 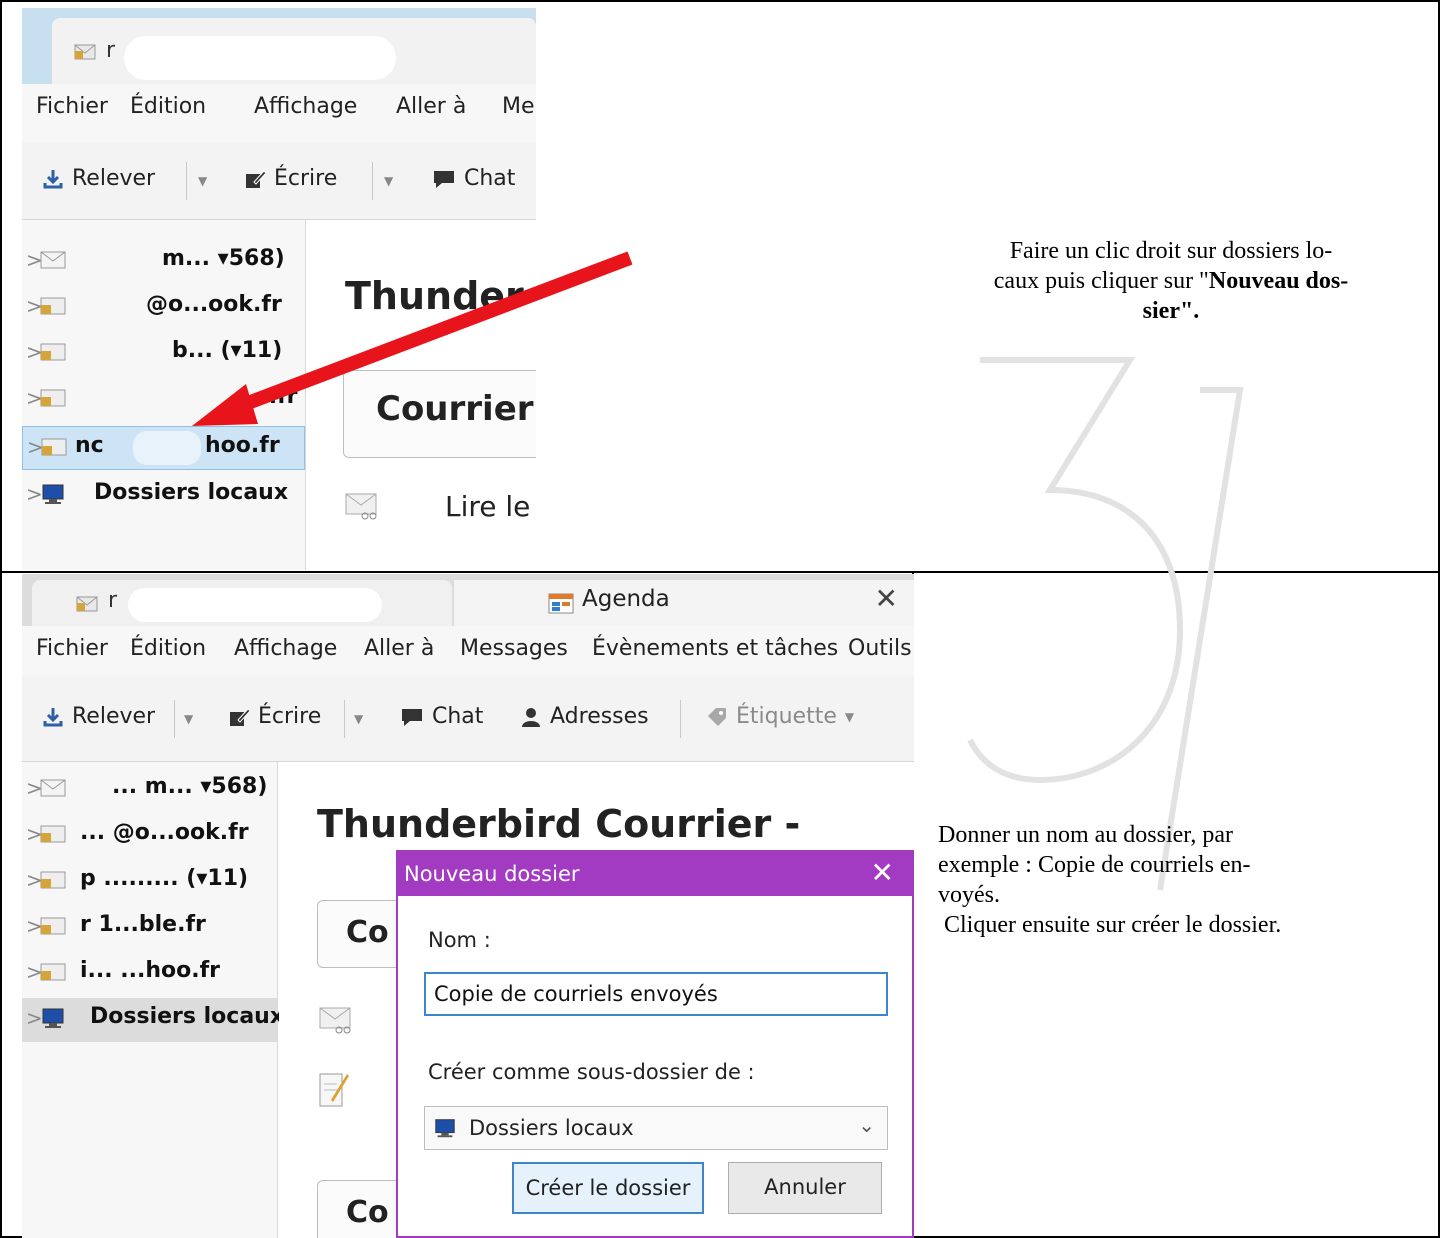 I want to click on folder-label: ... m... ▾568), so click(x=190, y=786).